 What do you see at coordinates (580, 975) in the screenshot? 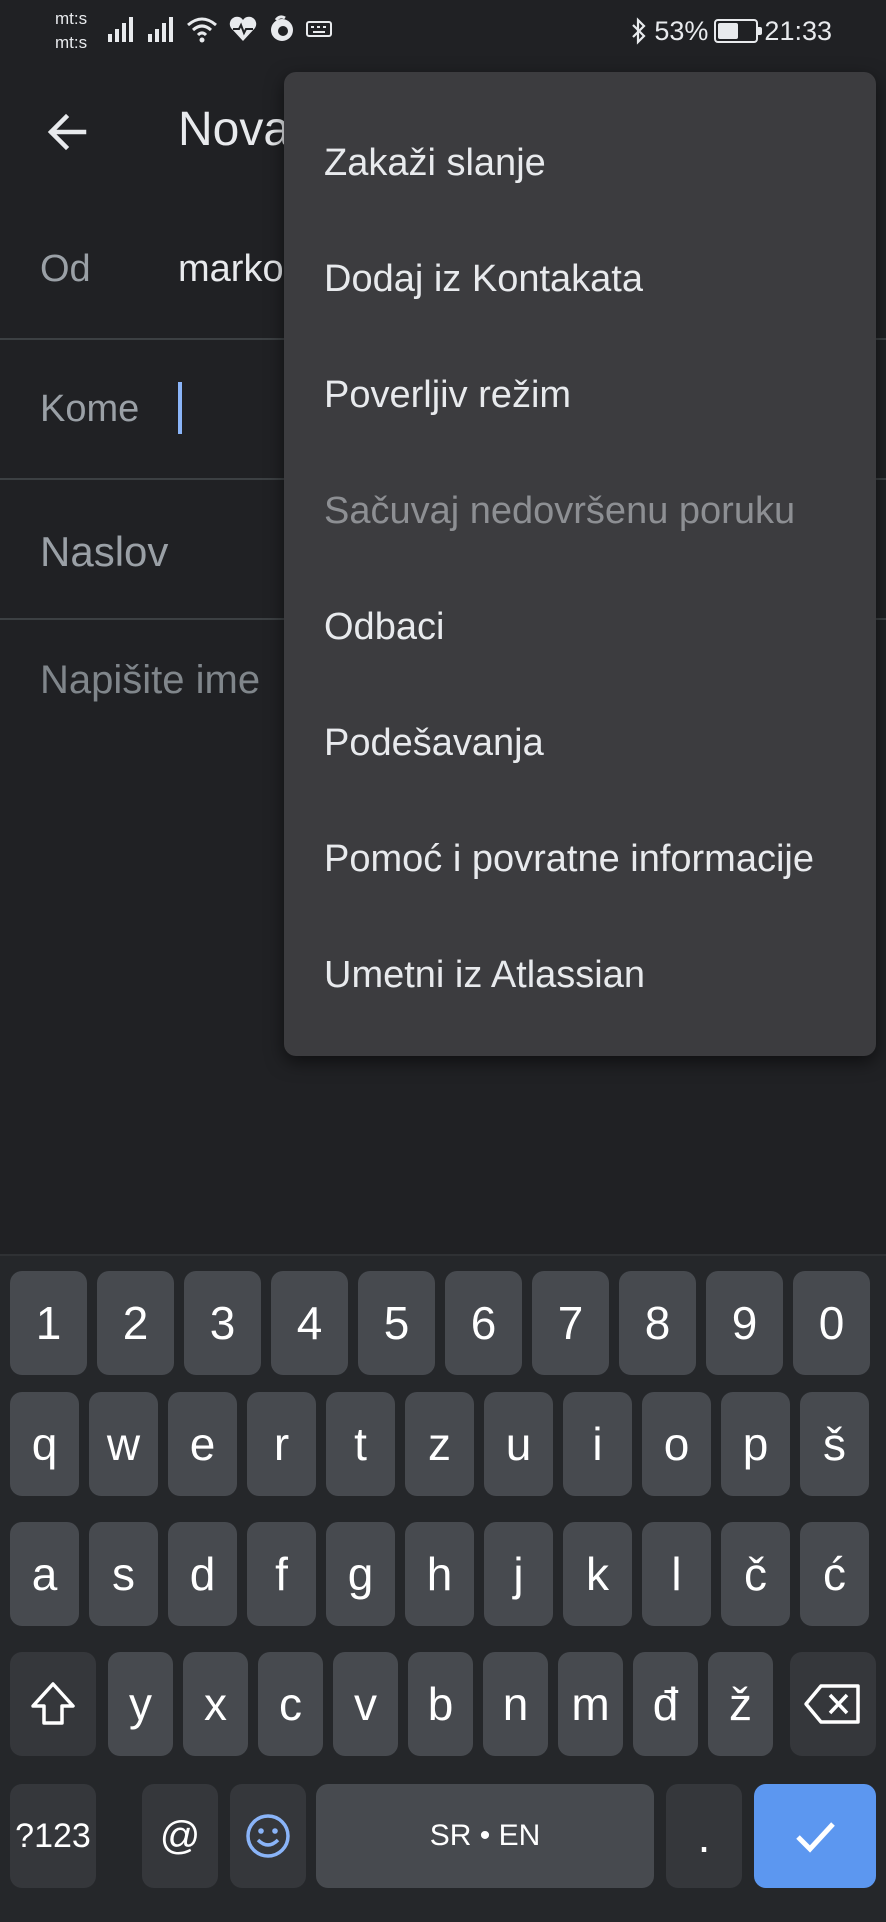
I see `menu-item: Umetni iz Atlassian` at bounding box center [580, 975].